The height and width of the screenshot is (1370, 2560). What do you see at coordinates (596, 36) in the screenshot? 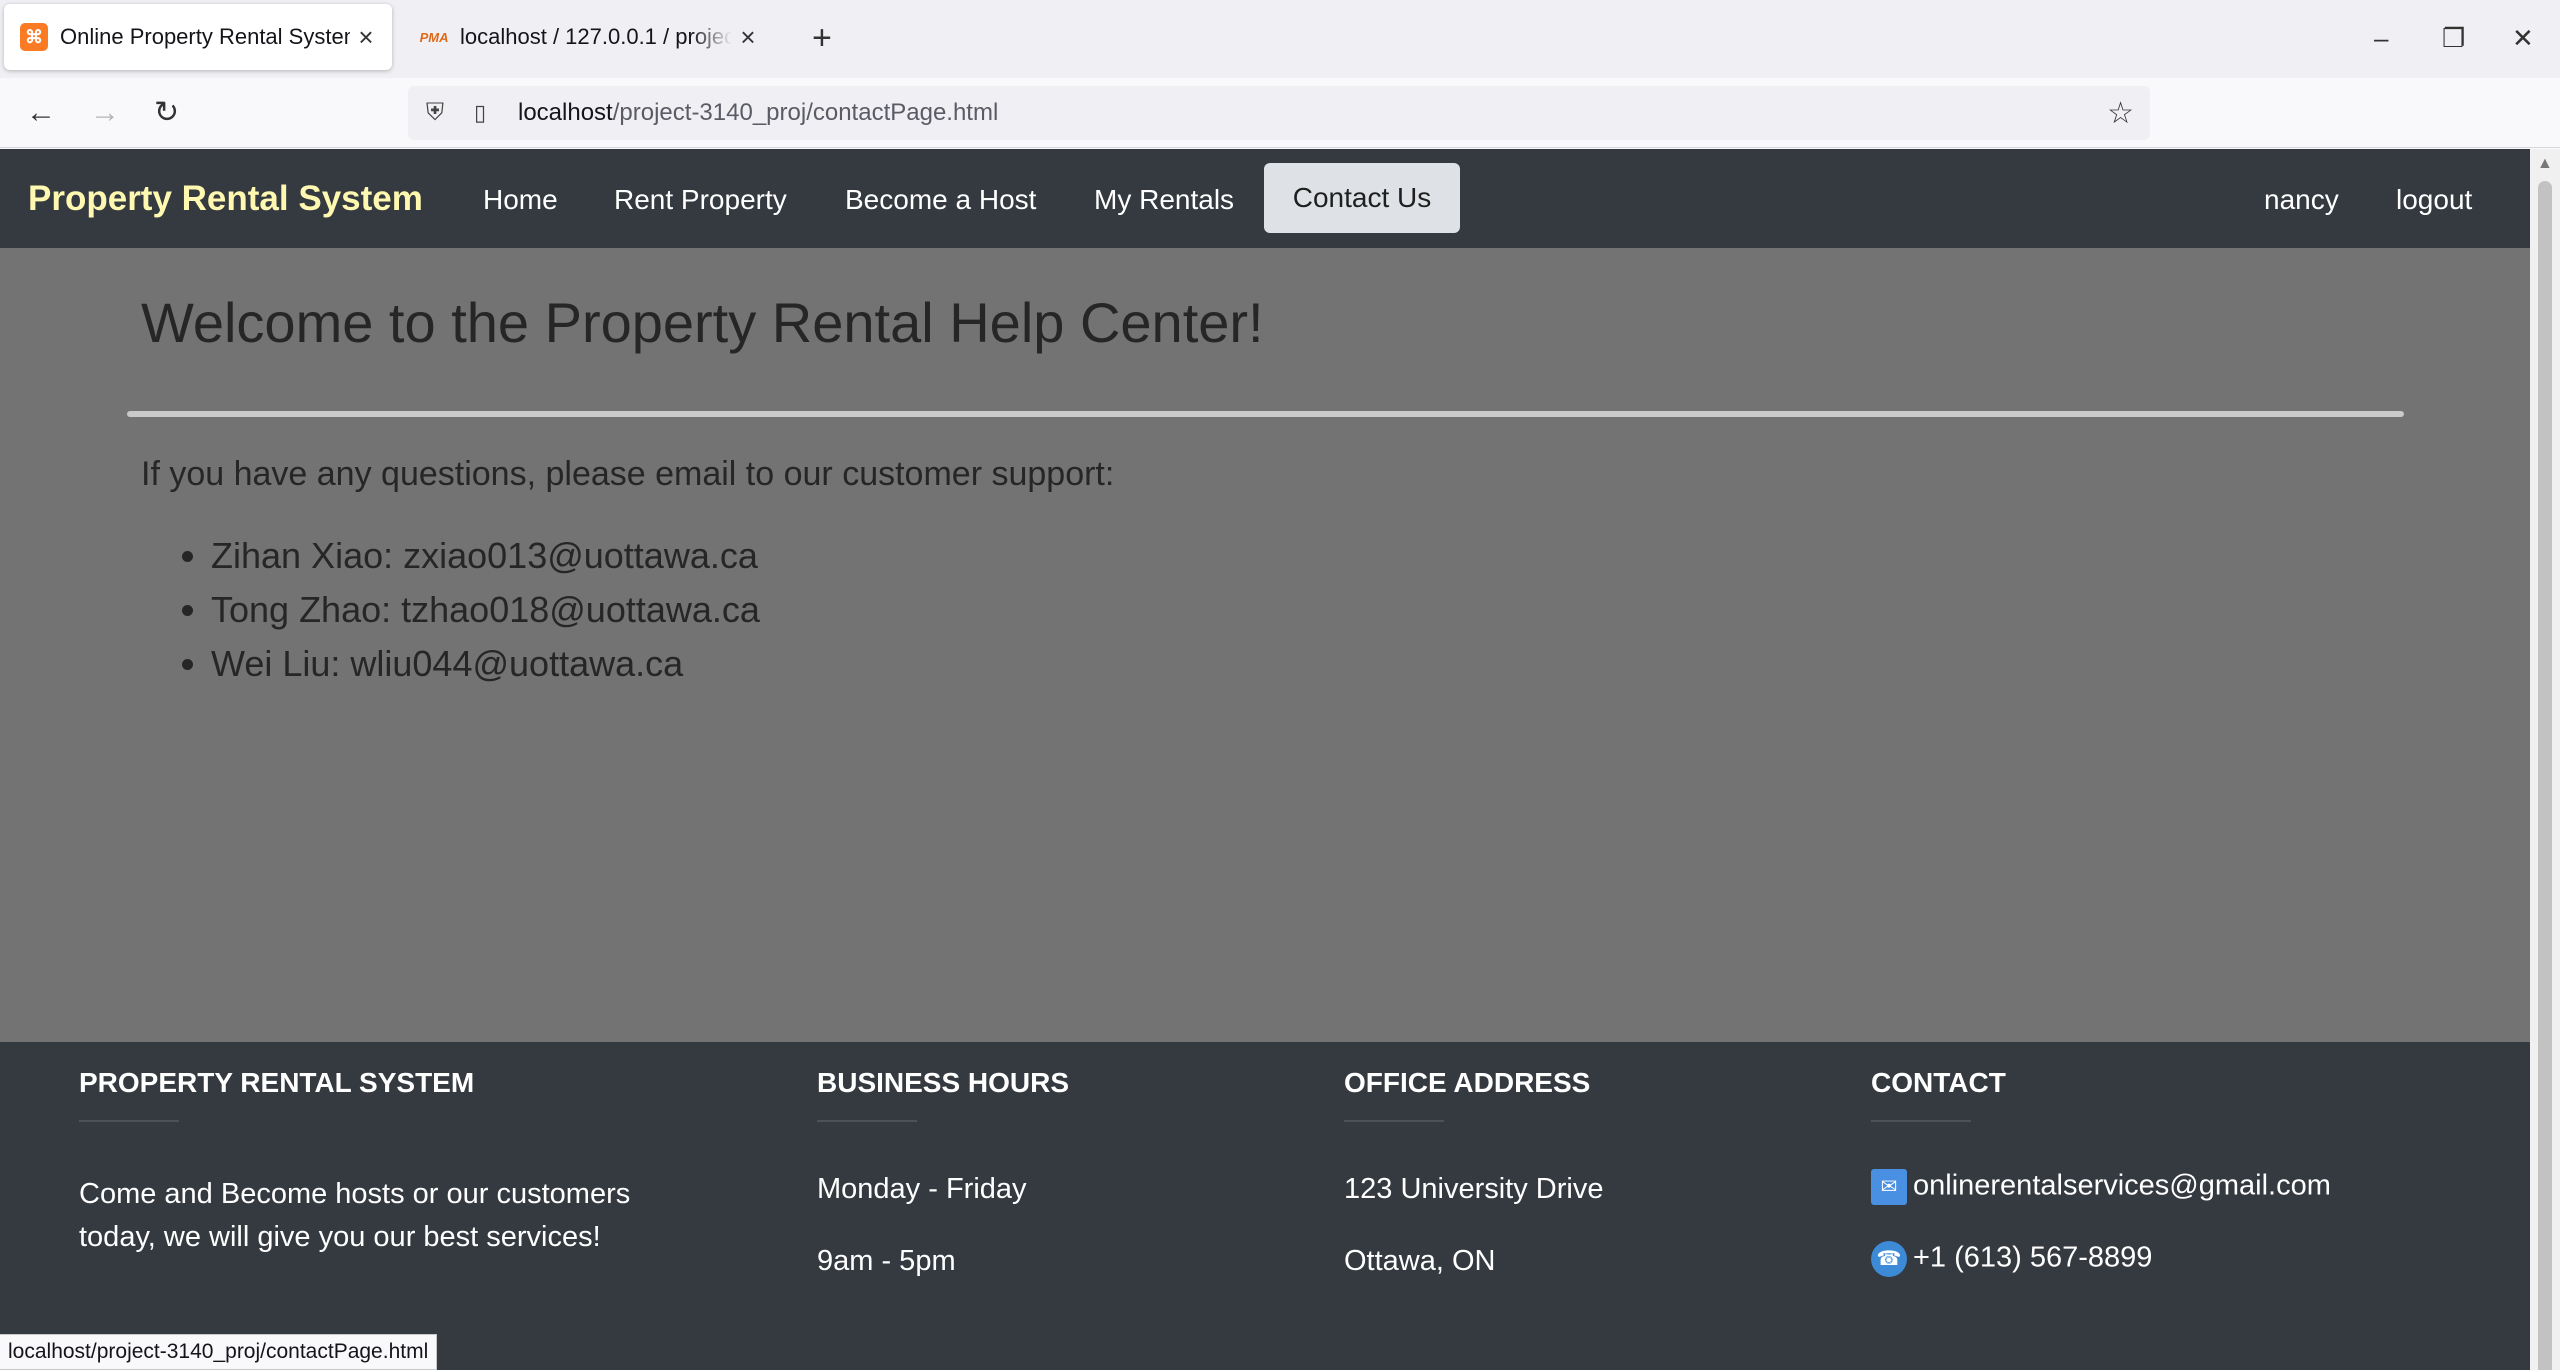
I see `tab-title: localhost / 127.0.0.1 / project-3140` at bounding box center [596, 36].